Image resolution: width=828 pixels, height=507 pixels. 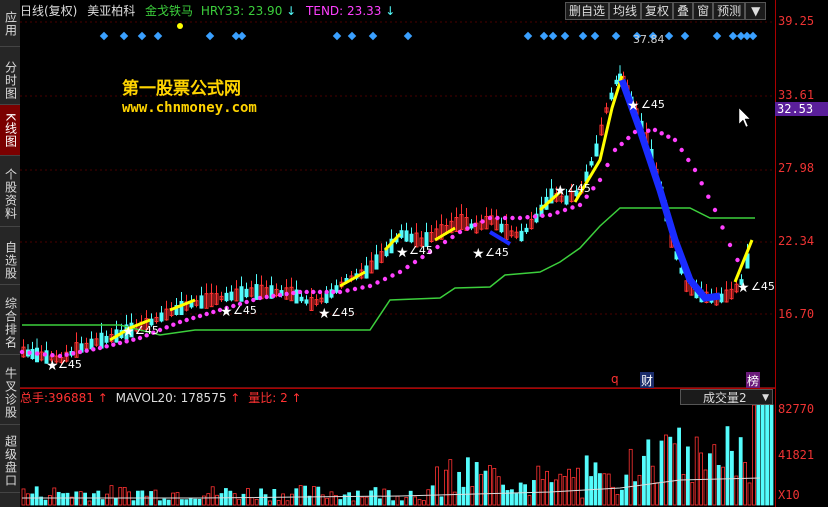 I want to click on marker-list: 榜, so click(x=753, y=380).